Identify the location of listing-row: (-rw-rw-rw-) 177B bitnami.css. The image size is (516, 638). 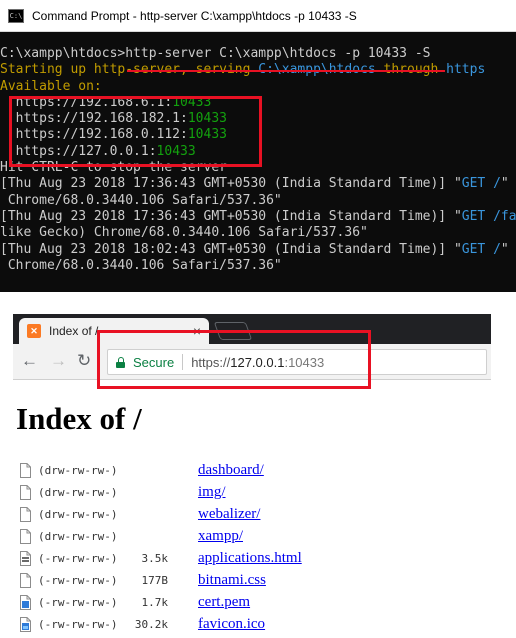
(258, 582).